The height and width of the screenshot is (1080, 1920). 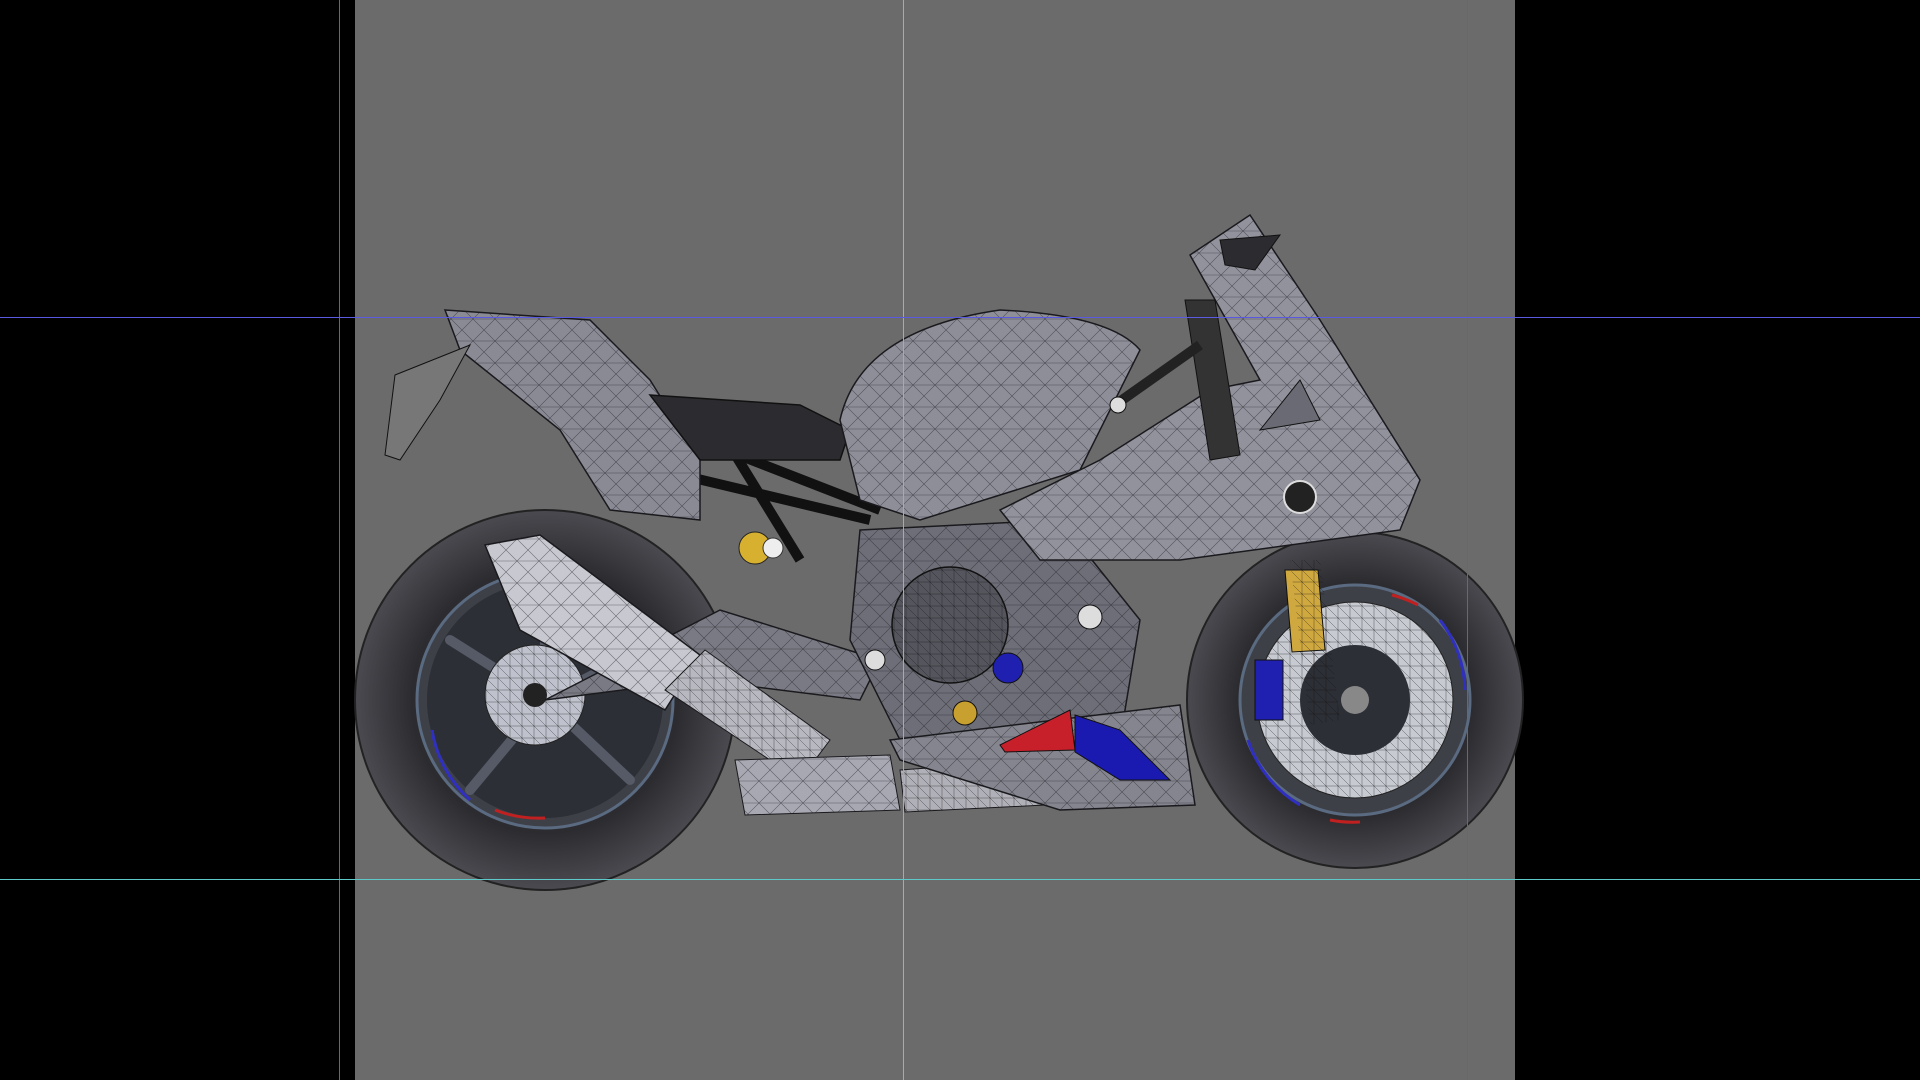 I want to click on ground-guide-horizontal, so click(x=960, y=879).